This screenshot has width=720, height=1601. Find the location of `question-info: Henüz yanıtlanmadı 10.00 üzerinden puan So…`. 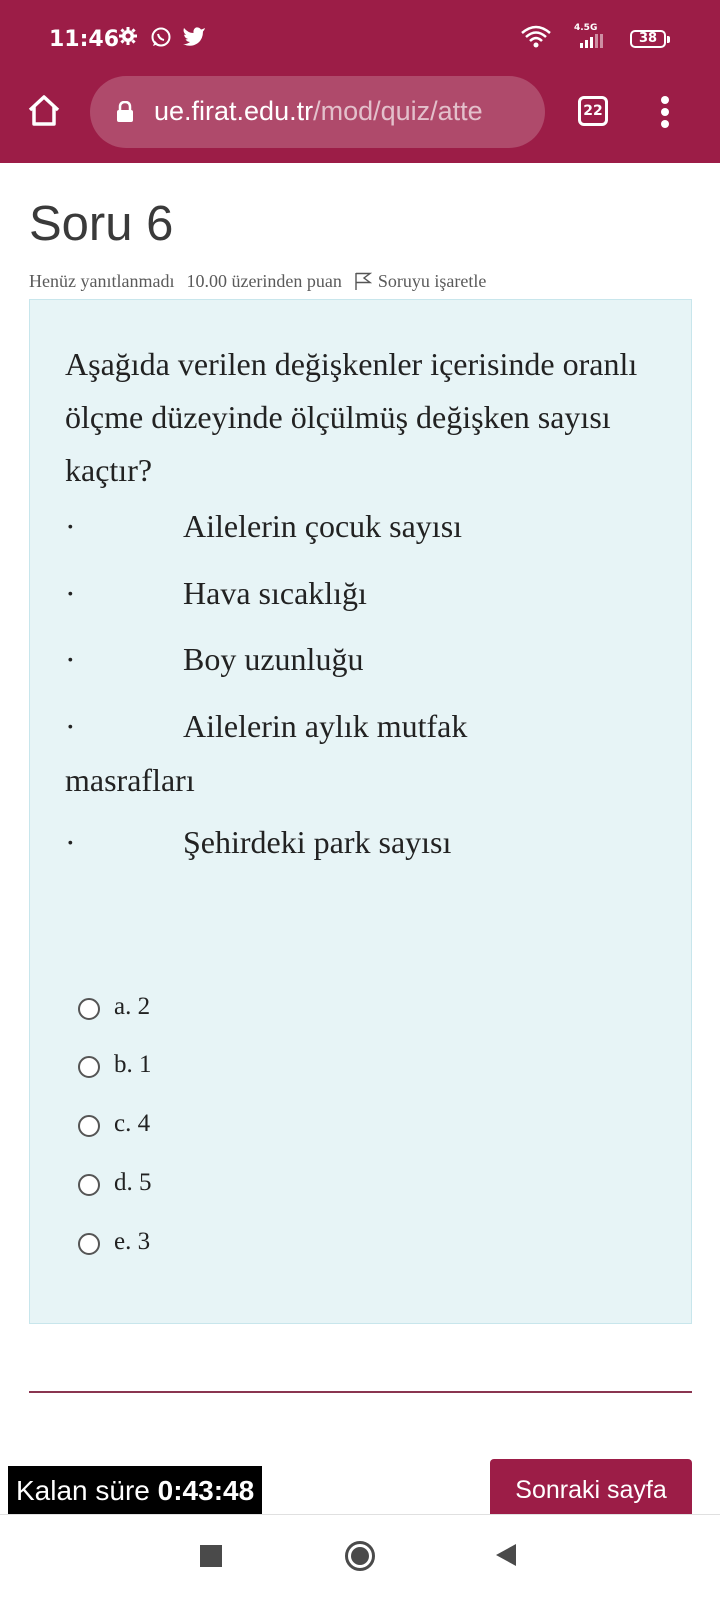

question-info: Henüz yanıtlanmadı 10.00 üzerinden puan So… is located at coordinates (257, 283).